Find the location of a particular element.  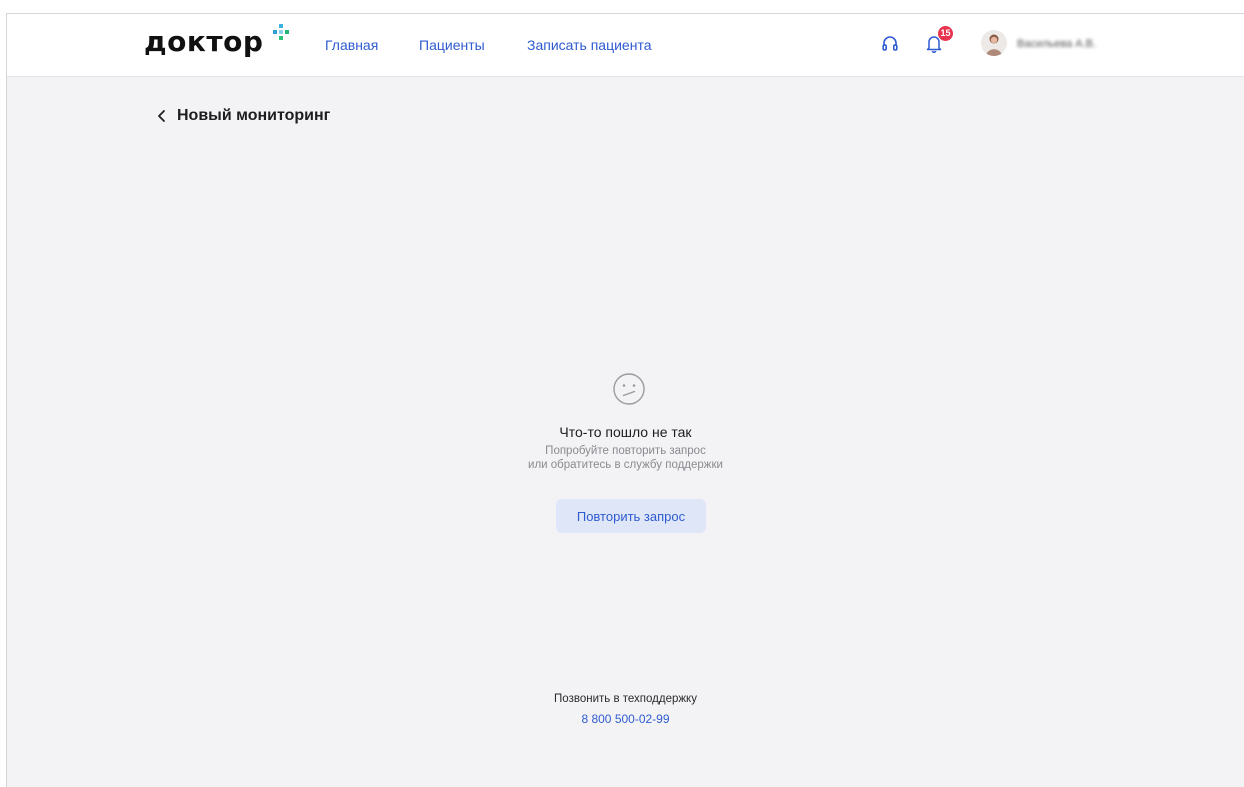

notification-badge: 15 is located at coordinates (945, 33).